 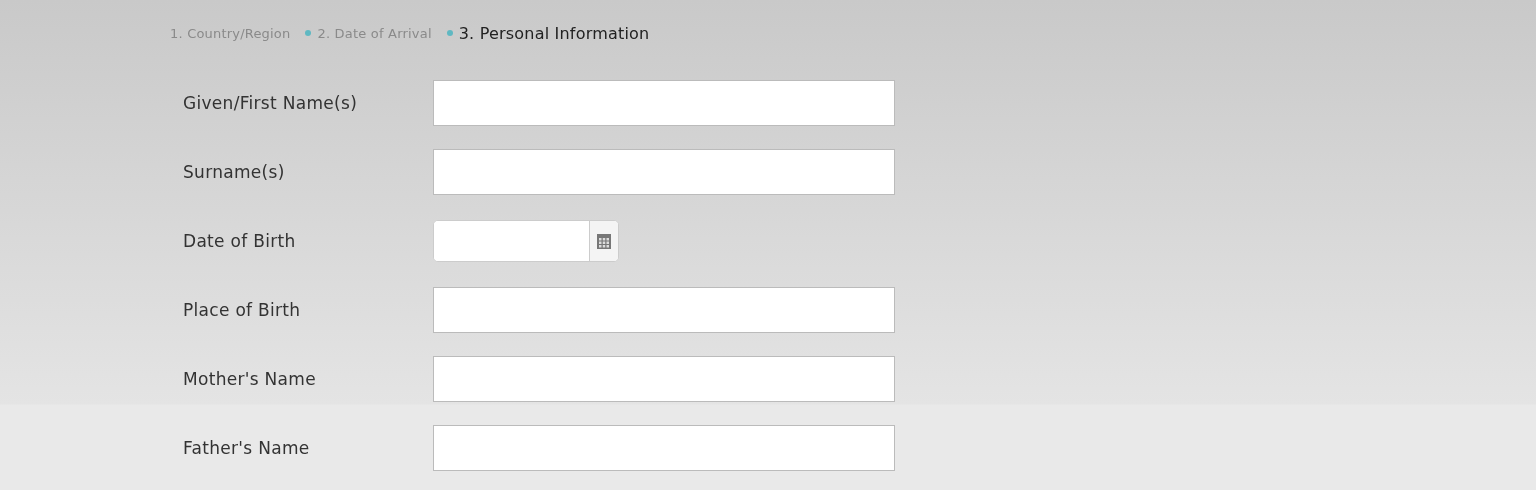 What do you see at coordinates (230, 33) in the screenshot?
I see `step-label: 1. Country/Region` at bounding box center [230, 33].